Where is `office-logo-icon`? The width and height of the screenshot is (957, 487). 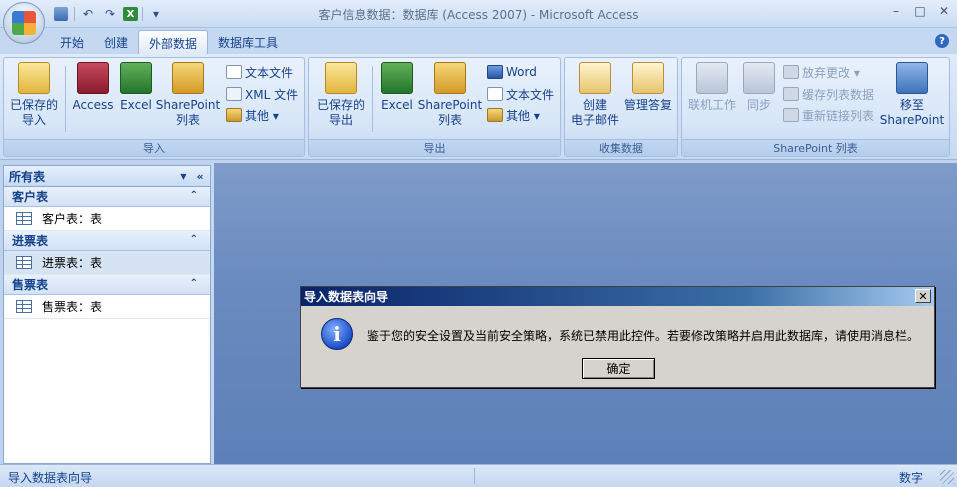
office-logo-icon is located at coordinates (24, 23).